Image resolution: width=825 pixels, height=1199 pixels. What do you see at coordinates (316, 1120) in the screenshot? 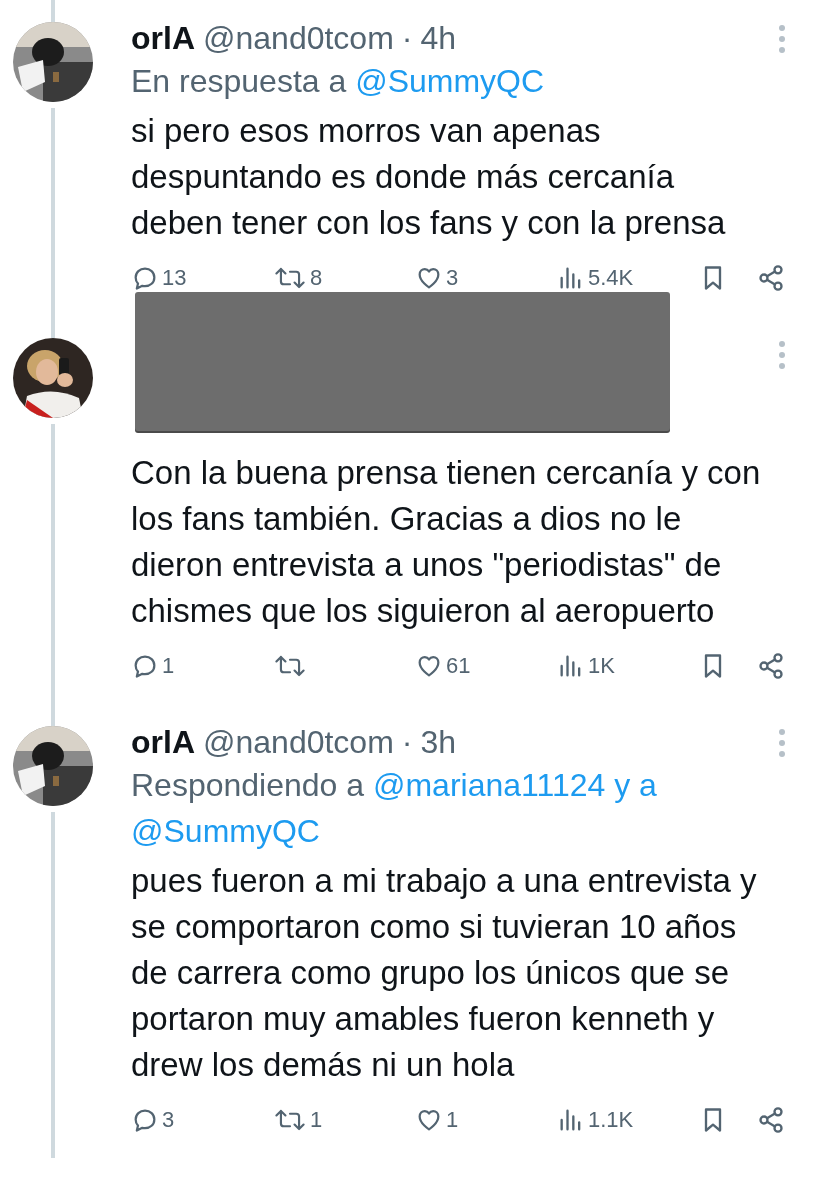
I see `repost-count: 1` at bounding box center [316, 1120].